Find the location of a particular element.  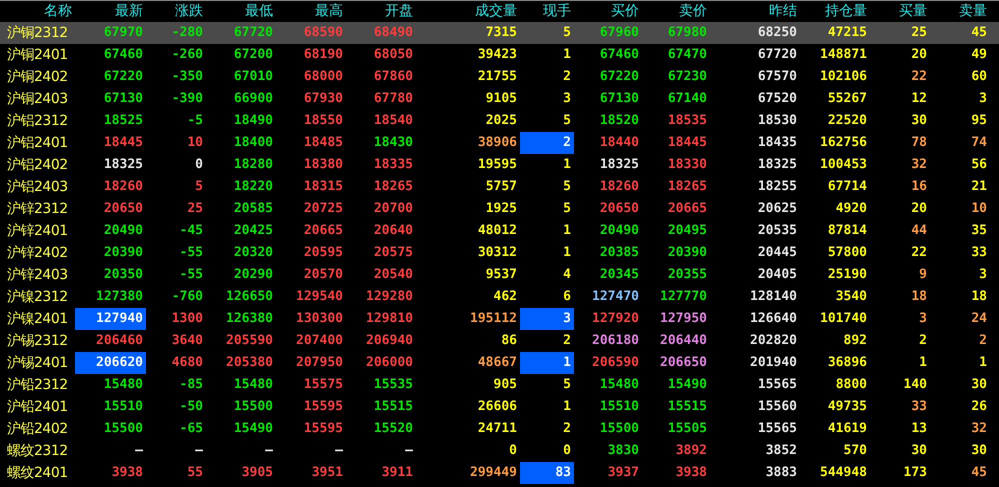

table-cell: 15565 is located at coordinates (777, 429).